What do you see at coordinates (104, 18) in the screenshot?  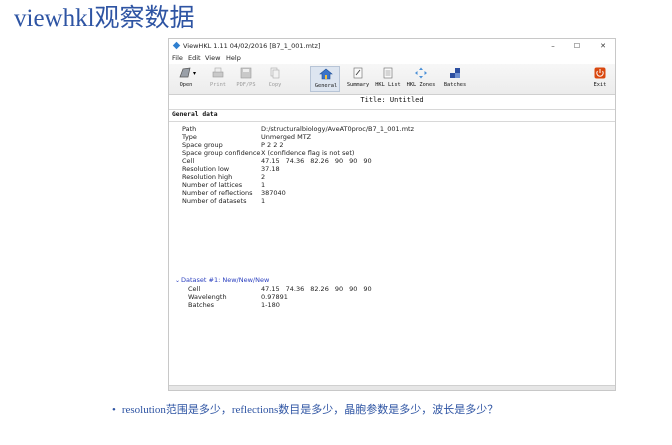 I see `slide-title: viewhkl观察数据` at bounding box center [104, 18].